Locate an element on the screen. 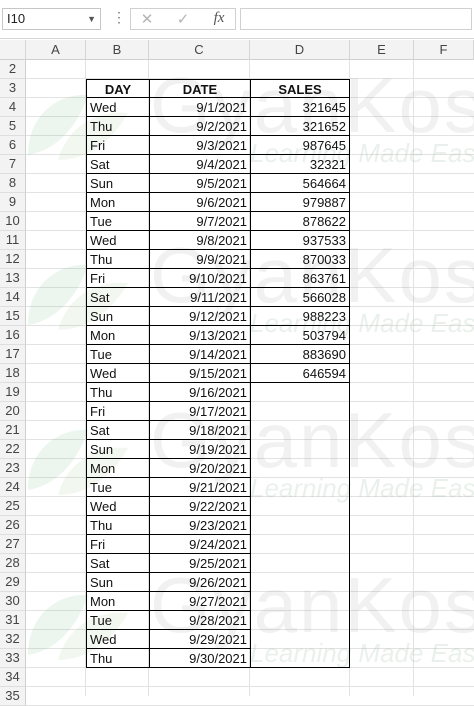 The image size is (474, 706). row-header: 21 is located at coordinates (13, 430).